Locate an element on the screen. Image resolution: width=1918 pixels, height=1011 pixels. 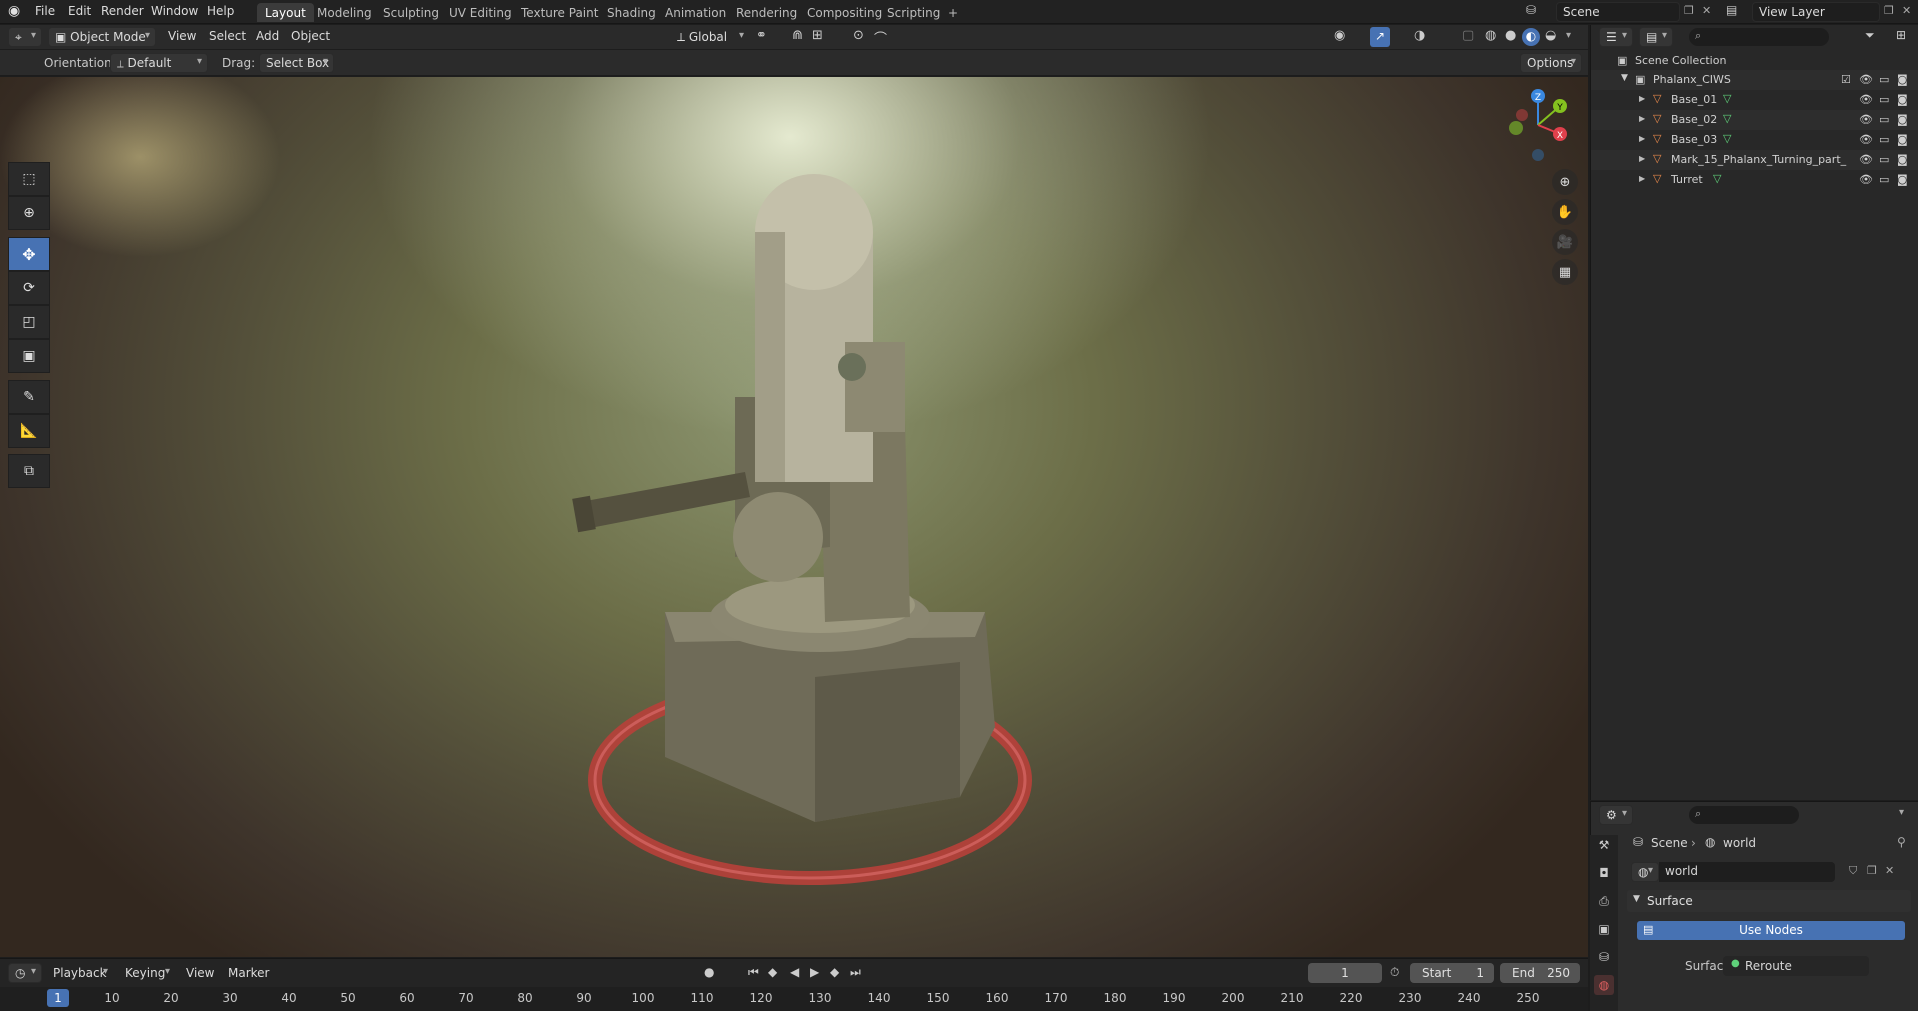
orientation-dropdown: ⟂ Default is located at coordinates (159, 63).